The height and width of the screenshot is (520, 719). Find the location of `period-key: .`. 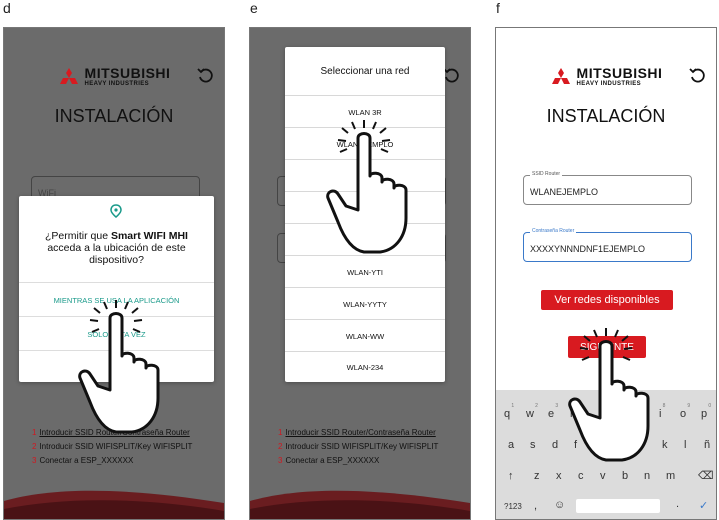

period-key: . is located at coordinates (677, 504).